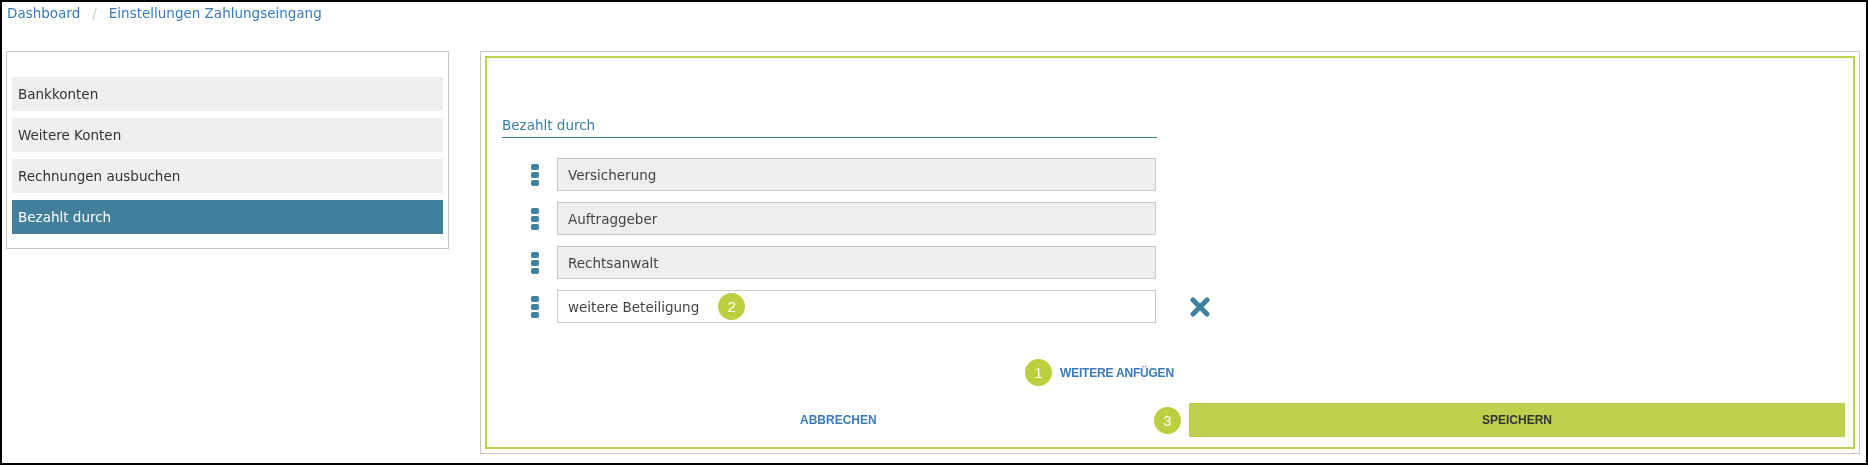  I want to click on close-icon, so click(1200, 306).